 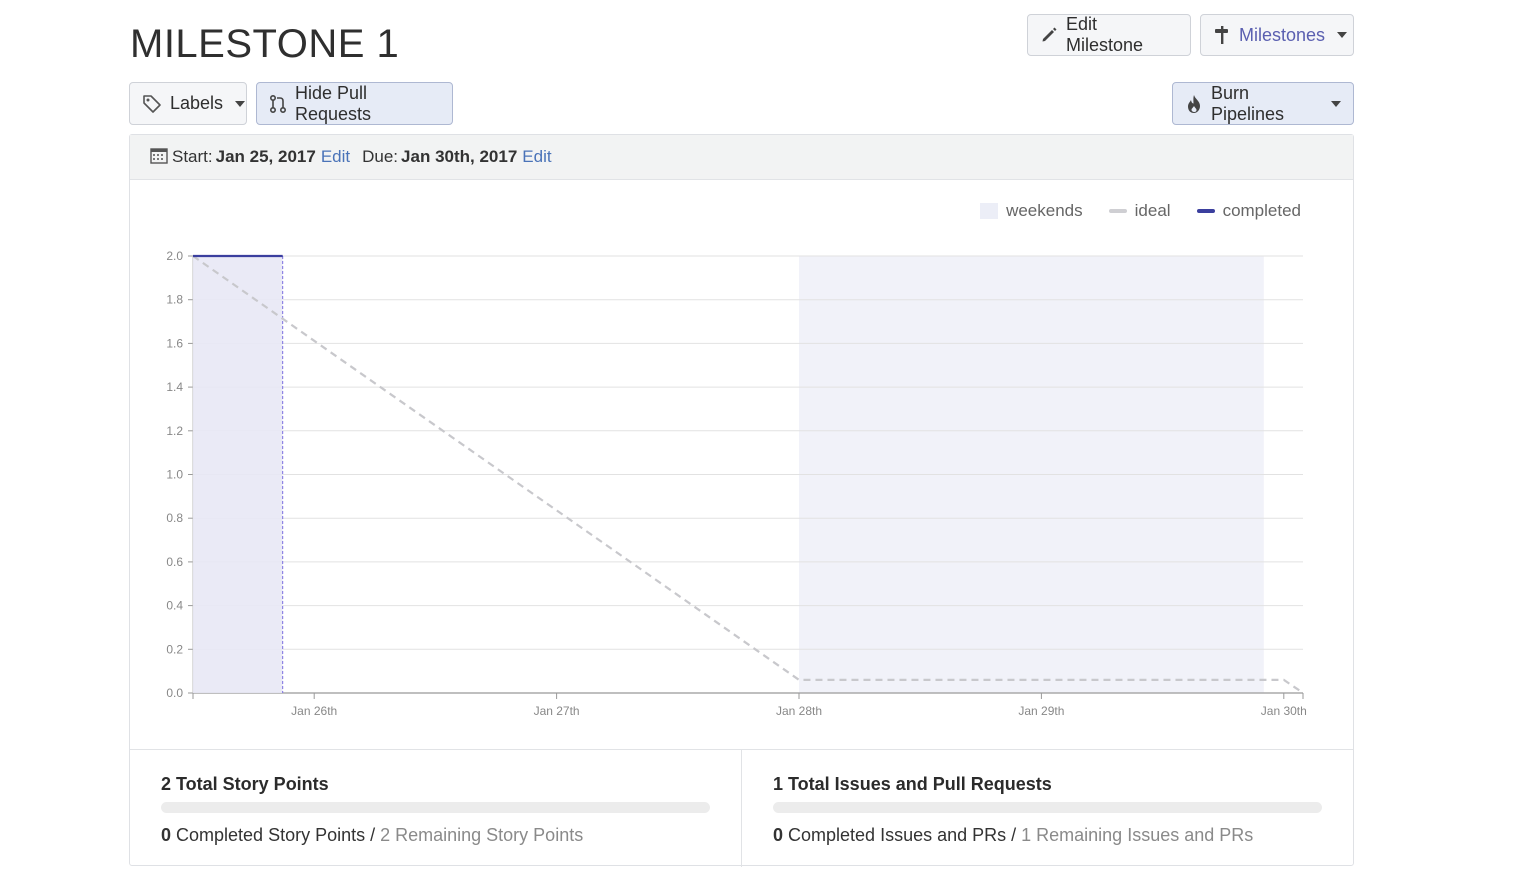 What do you see at coordinates (1284, 711) in the screenshot?
I see `x-tick-label: Jan 30th` at bounding box center [1284, 711].